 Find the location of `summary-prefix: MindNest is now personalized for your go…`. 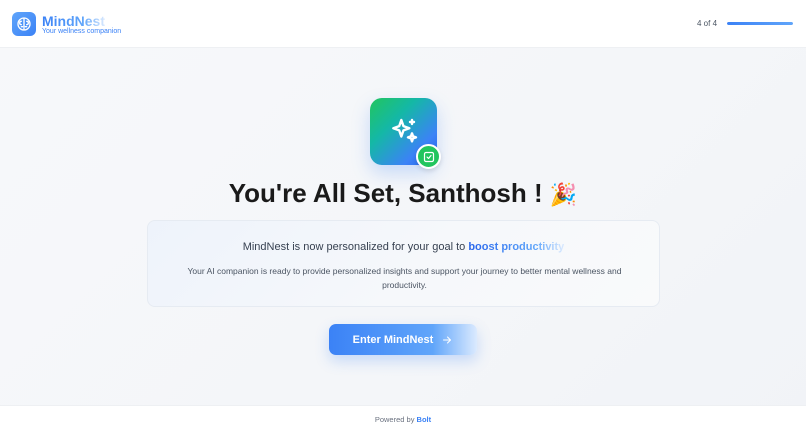

summary-prefix: MindNest is now personalized for your go… is located at coordinates (354, 247).